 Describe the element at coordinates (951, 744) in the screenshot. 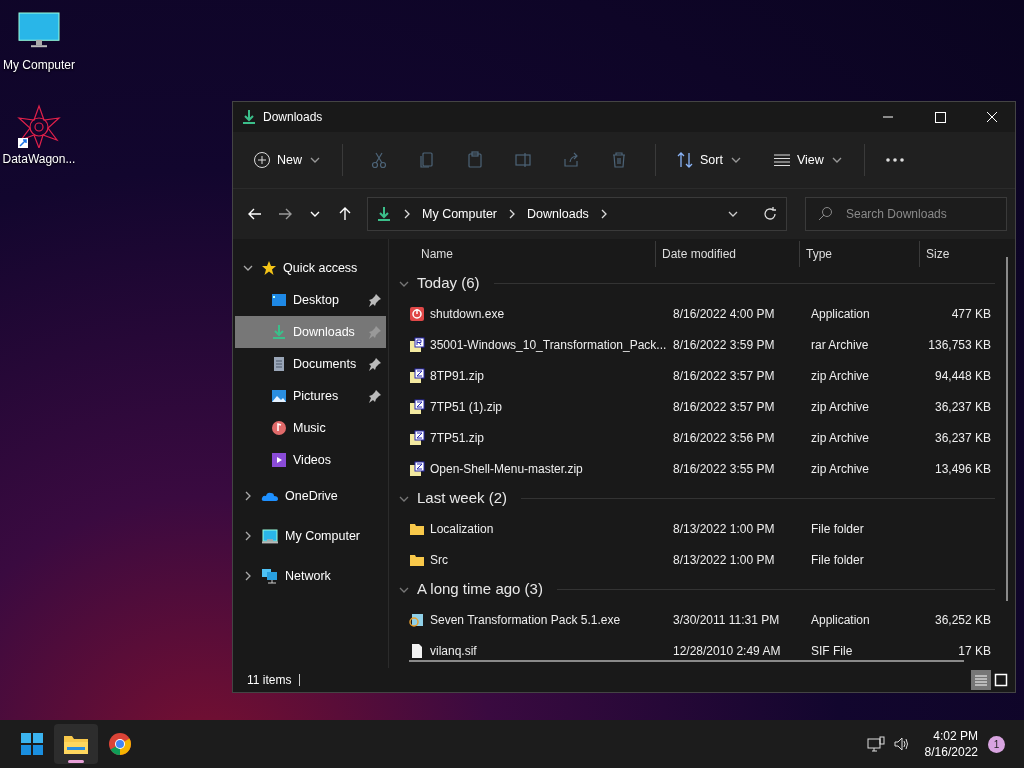

I see `taskbar-clock: 4:02 PM 8/16/2022` at that location.